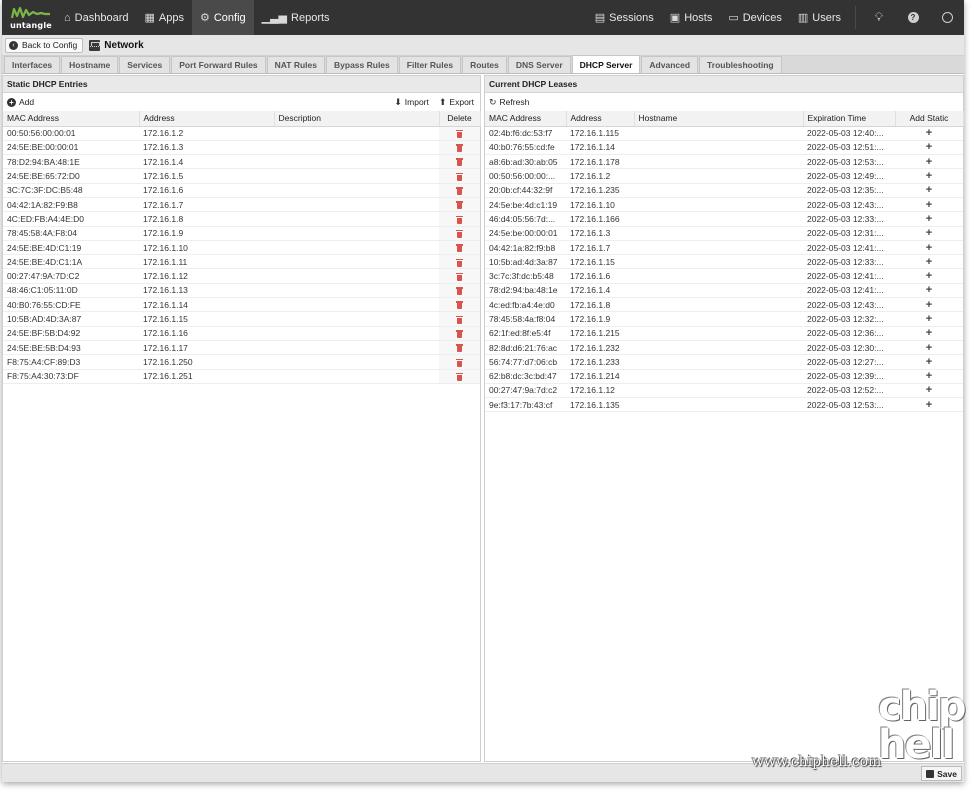 This screenshot has height=798, width=980. What do you see at coordinates (218, 64) in the screenshot?
I see `tab-port-forward-rules: Port Forward Rules` at bounding box center [218, 64].